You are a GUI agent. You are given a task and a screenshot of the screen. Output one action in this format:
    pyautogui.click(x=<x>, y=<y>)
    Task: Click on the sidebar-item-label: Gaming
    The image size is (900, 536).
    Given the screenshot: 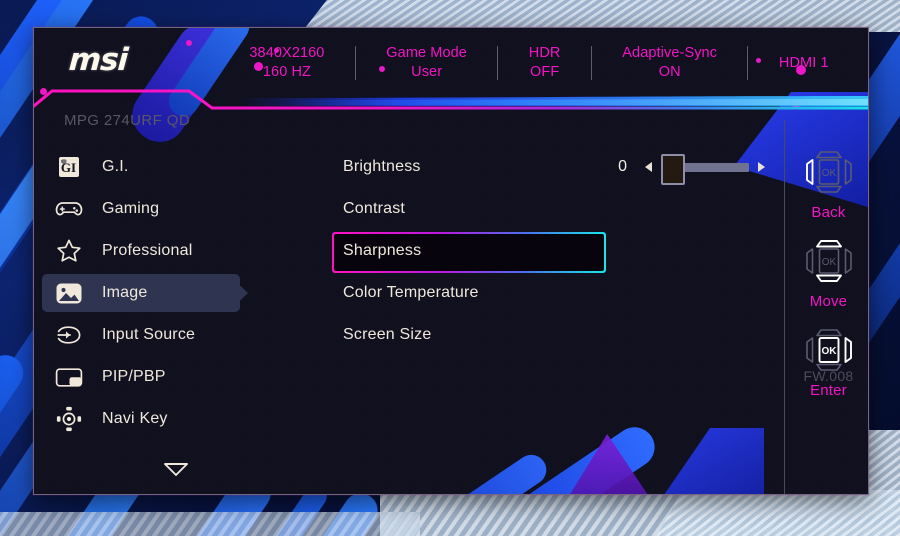 What is the action you would take?
    pyautogui.click(x=131, y=208)
    